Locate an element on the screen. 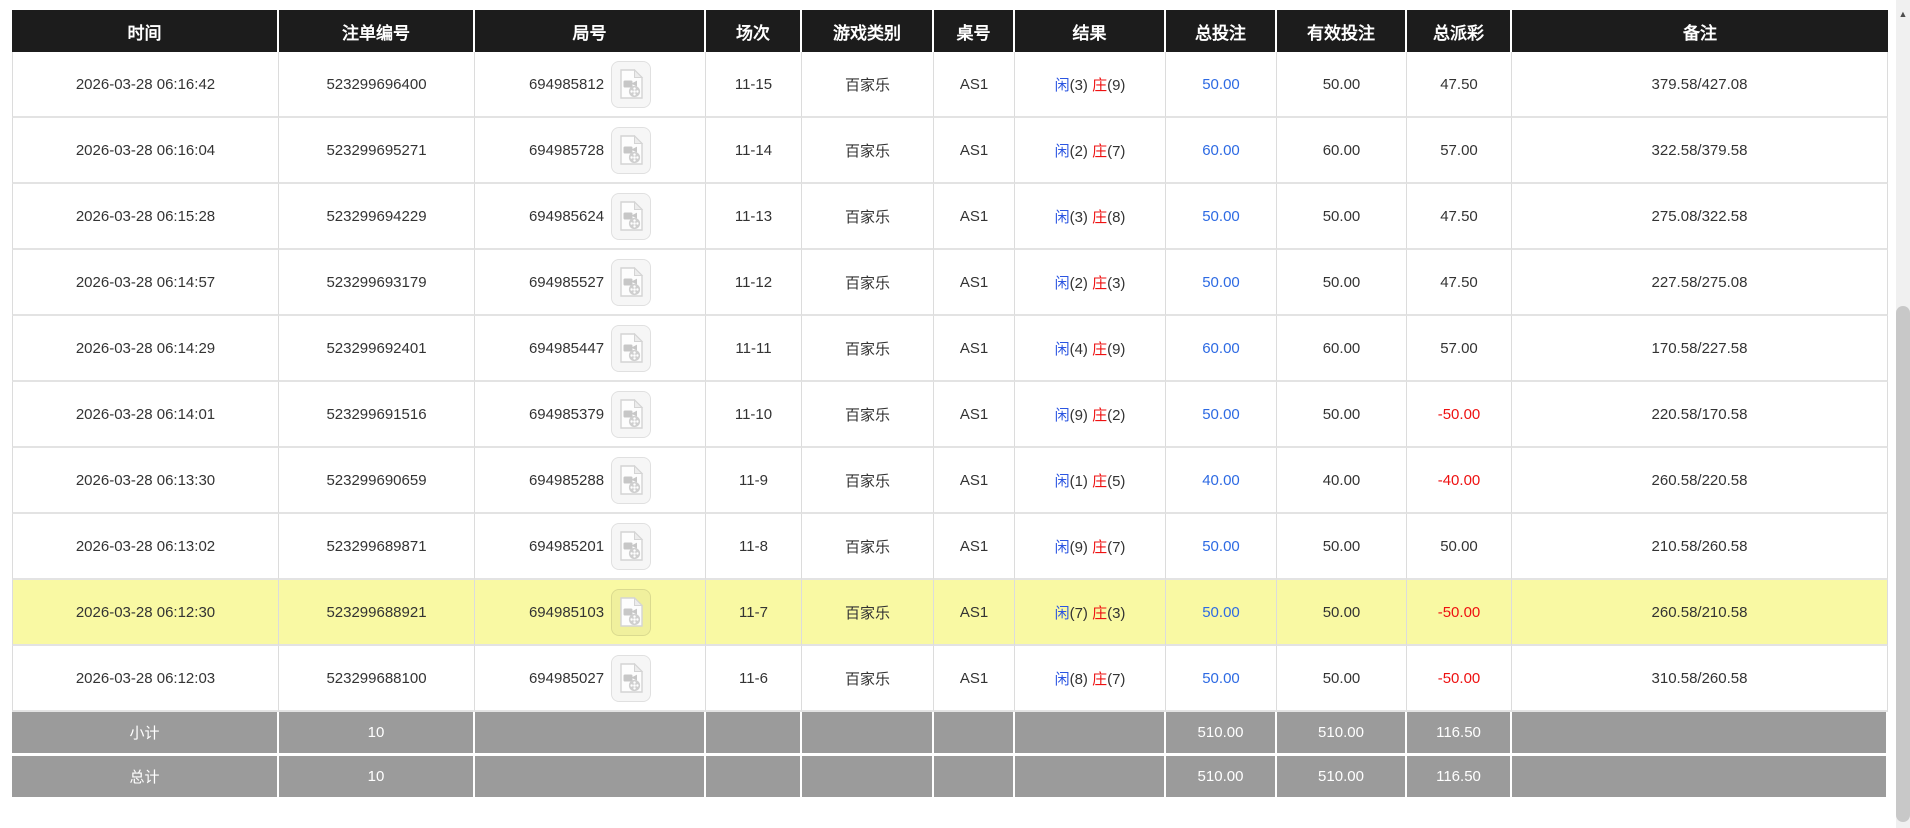 The width and height of the screenshot is (1910, 828). cell-total_bet: 50.00 is located at coordinates (1221, 547).